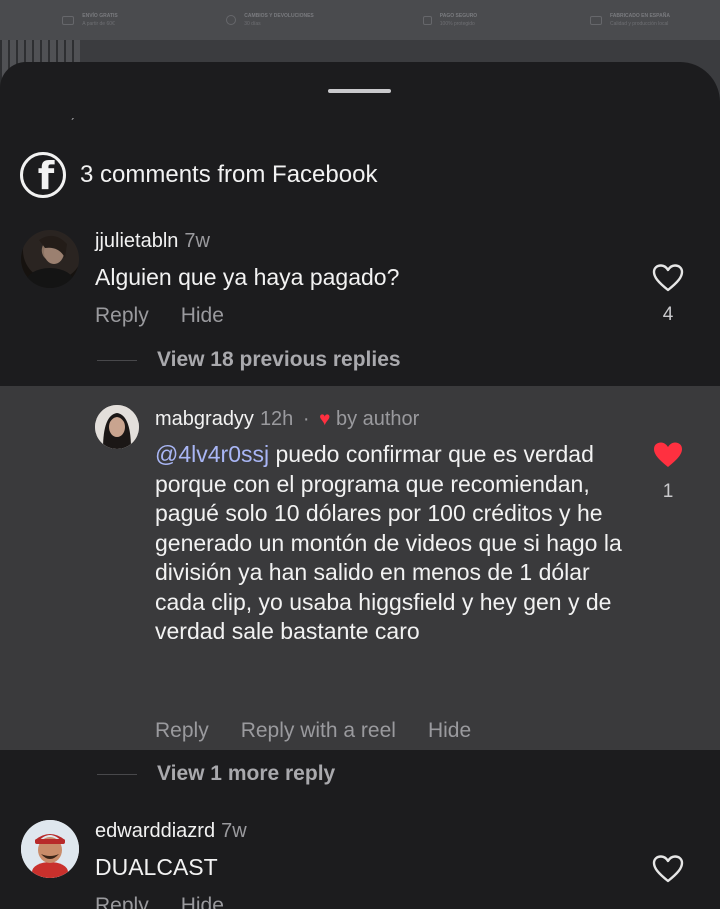  I want to click on reply-with-reel-button: Reply with a reel, so click(318, 731).